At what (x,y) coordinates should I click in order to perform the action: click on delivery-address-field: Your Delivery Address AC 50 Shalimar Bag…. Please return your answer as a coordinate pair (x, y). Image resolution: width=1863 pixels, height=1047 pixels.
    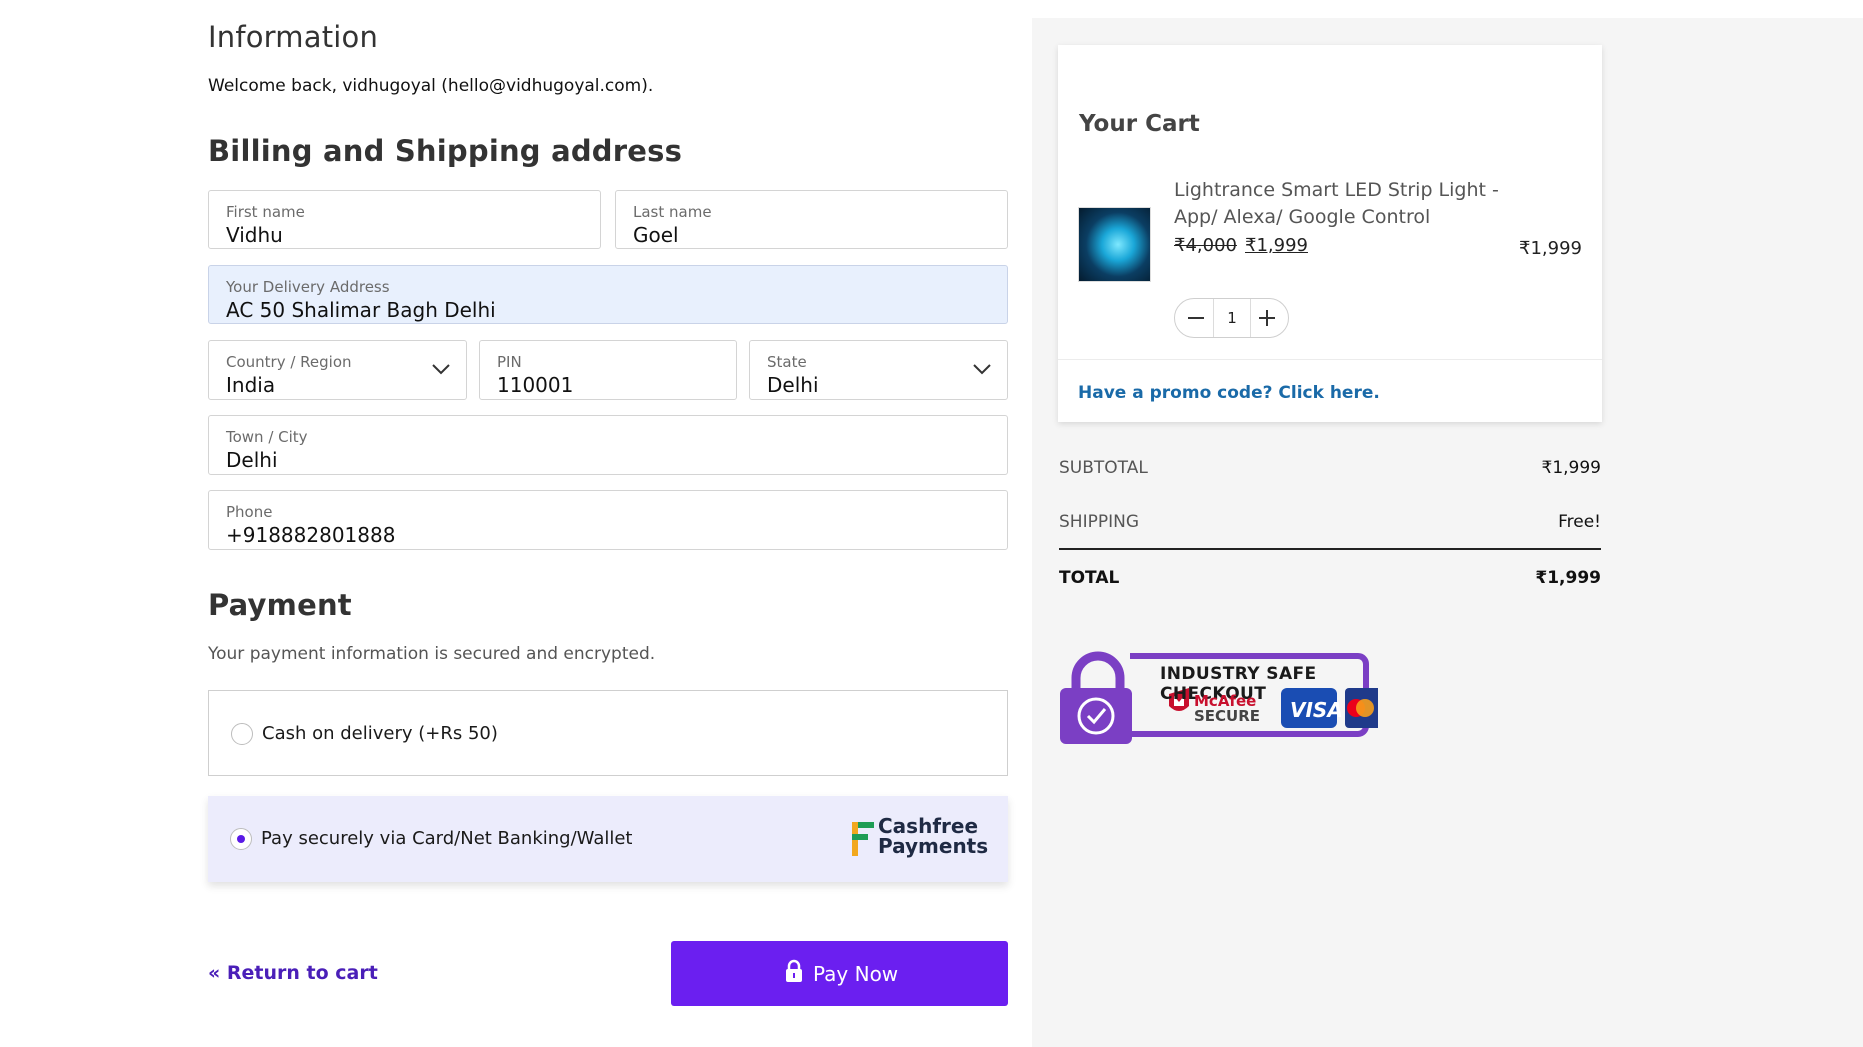
    Looking at the image, I should click on (608, 294).